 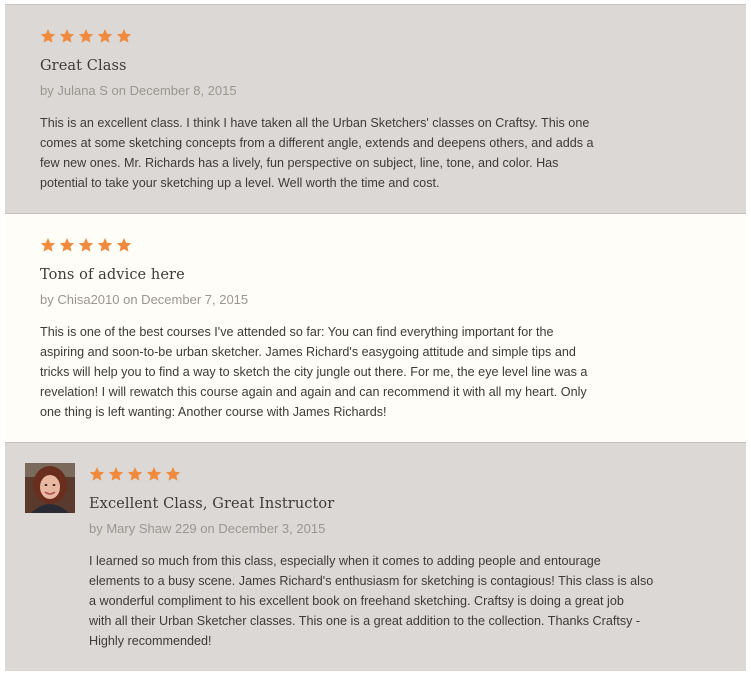 What do you see at coordinates (83, 66) in the screenshot?
I see `review-title: Great Class` at bounding box center [83, 66].